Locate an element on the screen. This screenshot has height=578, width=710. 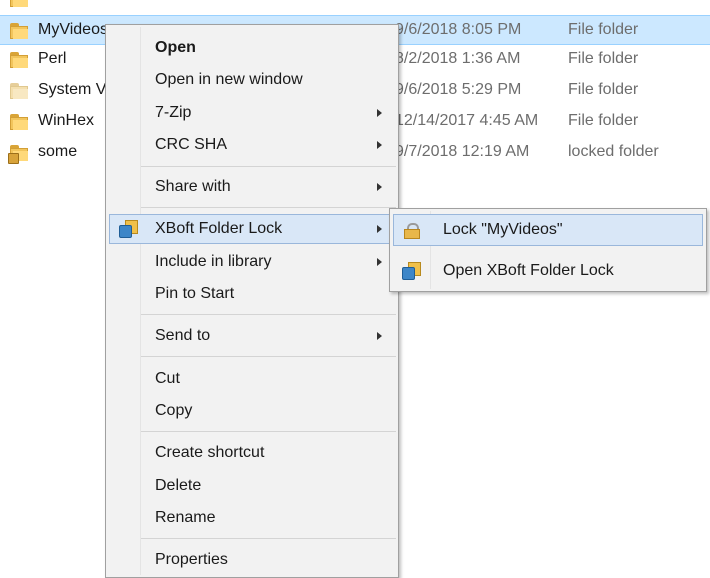
menu-item-label: Pin to Start is located at coordinates (195, 293).